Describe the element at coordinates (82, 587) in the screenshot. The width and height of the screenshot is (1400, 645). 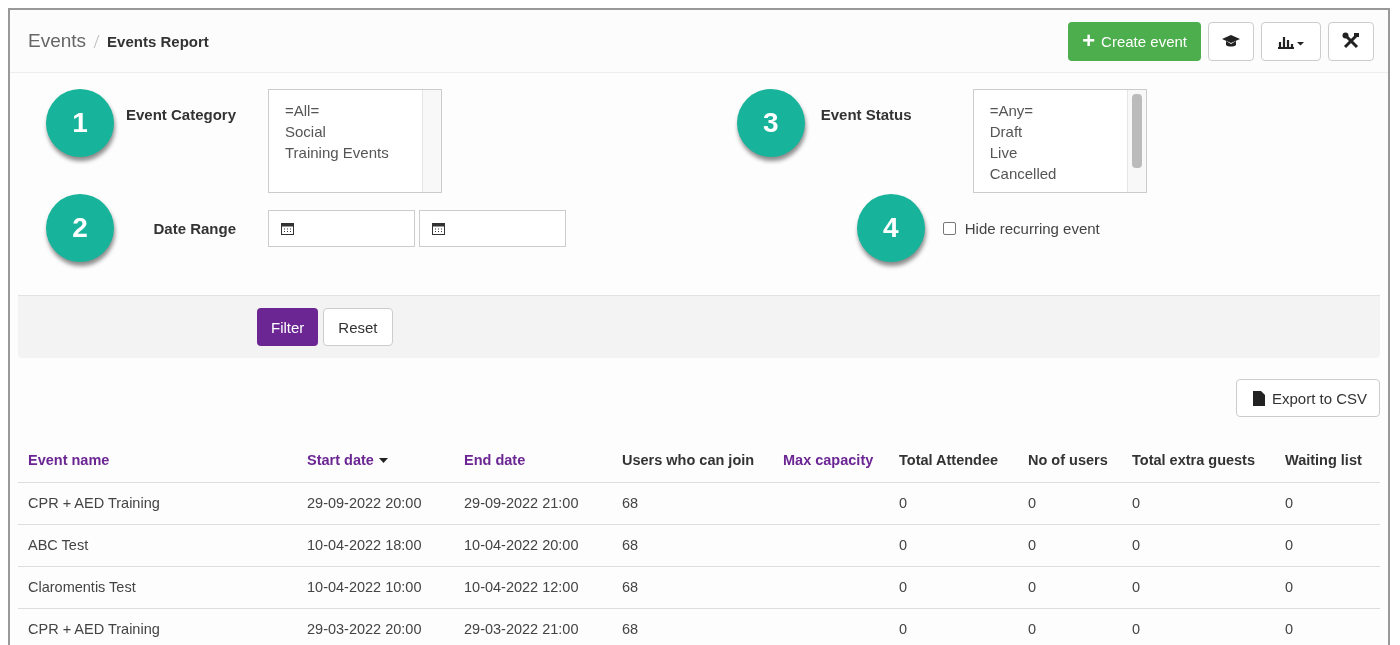
I see `table-cell: Claromentis Test` at that location.